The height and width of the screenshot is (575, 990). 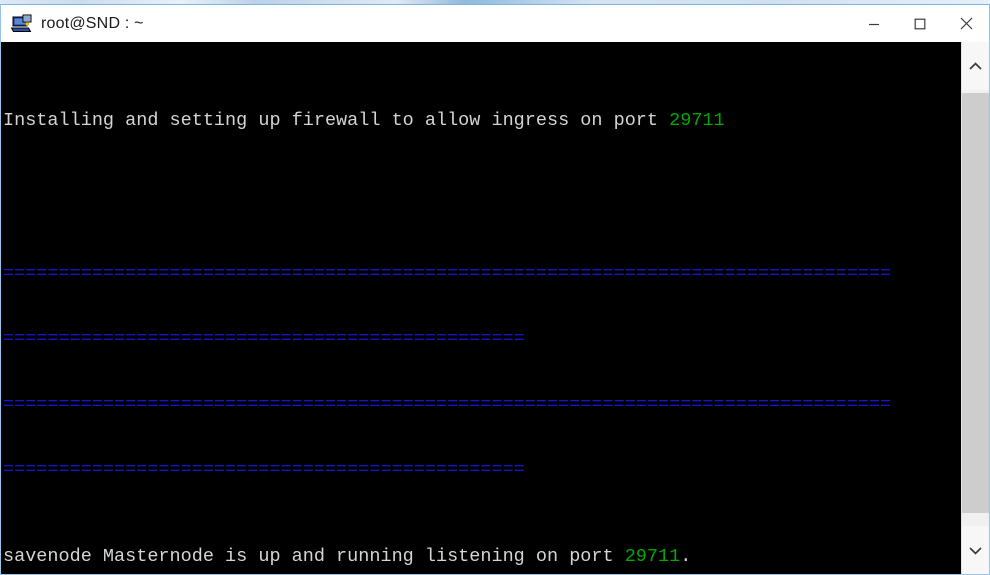 I want to click on scroll-up-button, so click(x=975, y=66).